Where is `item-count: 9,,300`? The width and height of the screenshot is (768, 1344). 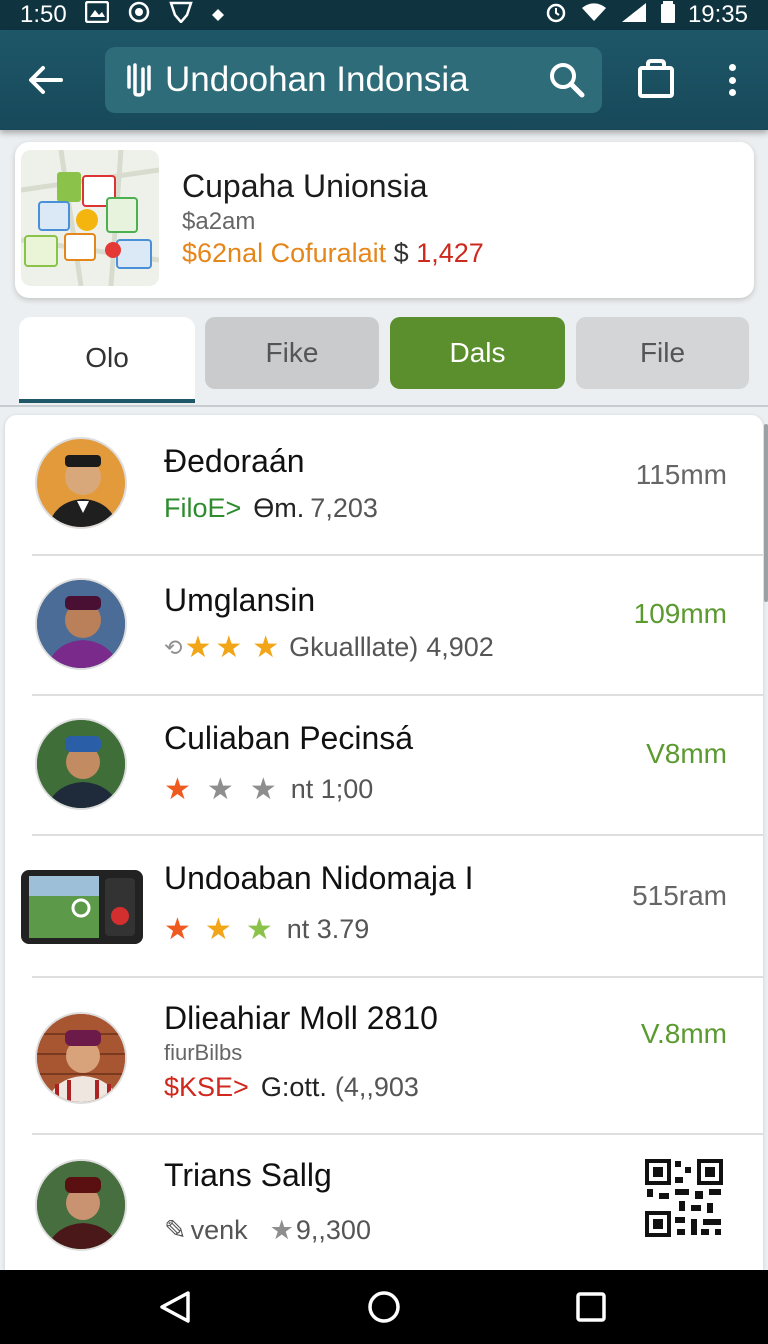
item-count: 9,,300 is located at coordinates (333, 1230).